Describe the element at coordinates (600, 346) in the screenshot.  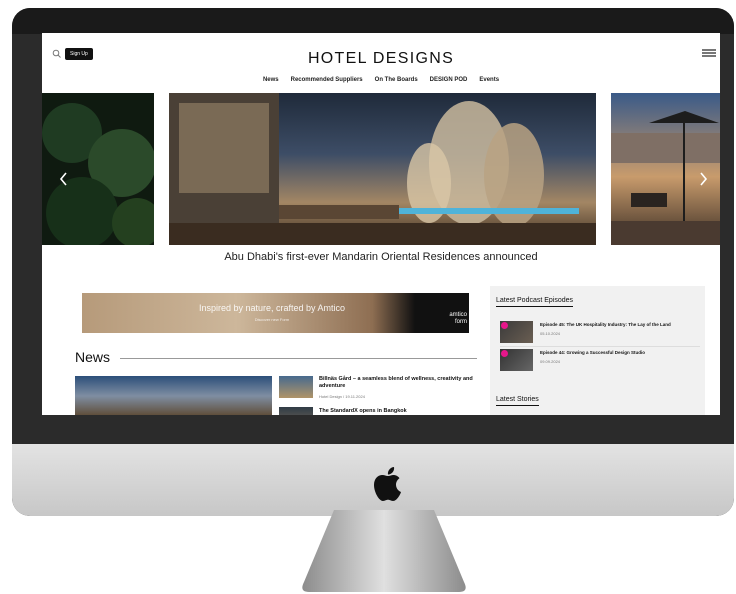
I see `podcast-divider` at that location.